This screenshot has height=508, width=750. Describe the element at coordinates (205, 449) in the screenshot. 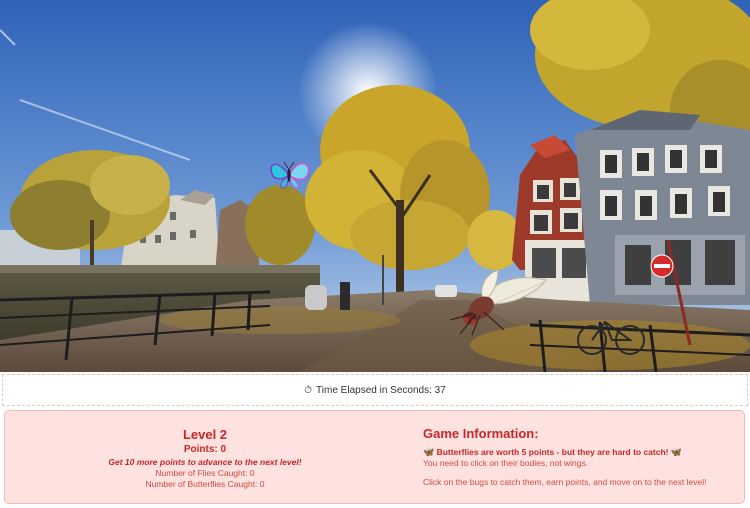

I see `points-text: Points: 0` at that location.